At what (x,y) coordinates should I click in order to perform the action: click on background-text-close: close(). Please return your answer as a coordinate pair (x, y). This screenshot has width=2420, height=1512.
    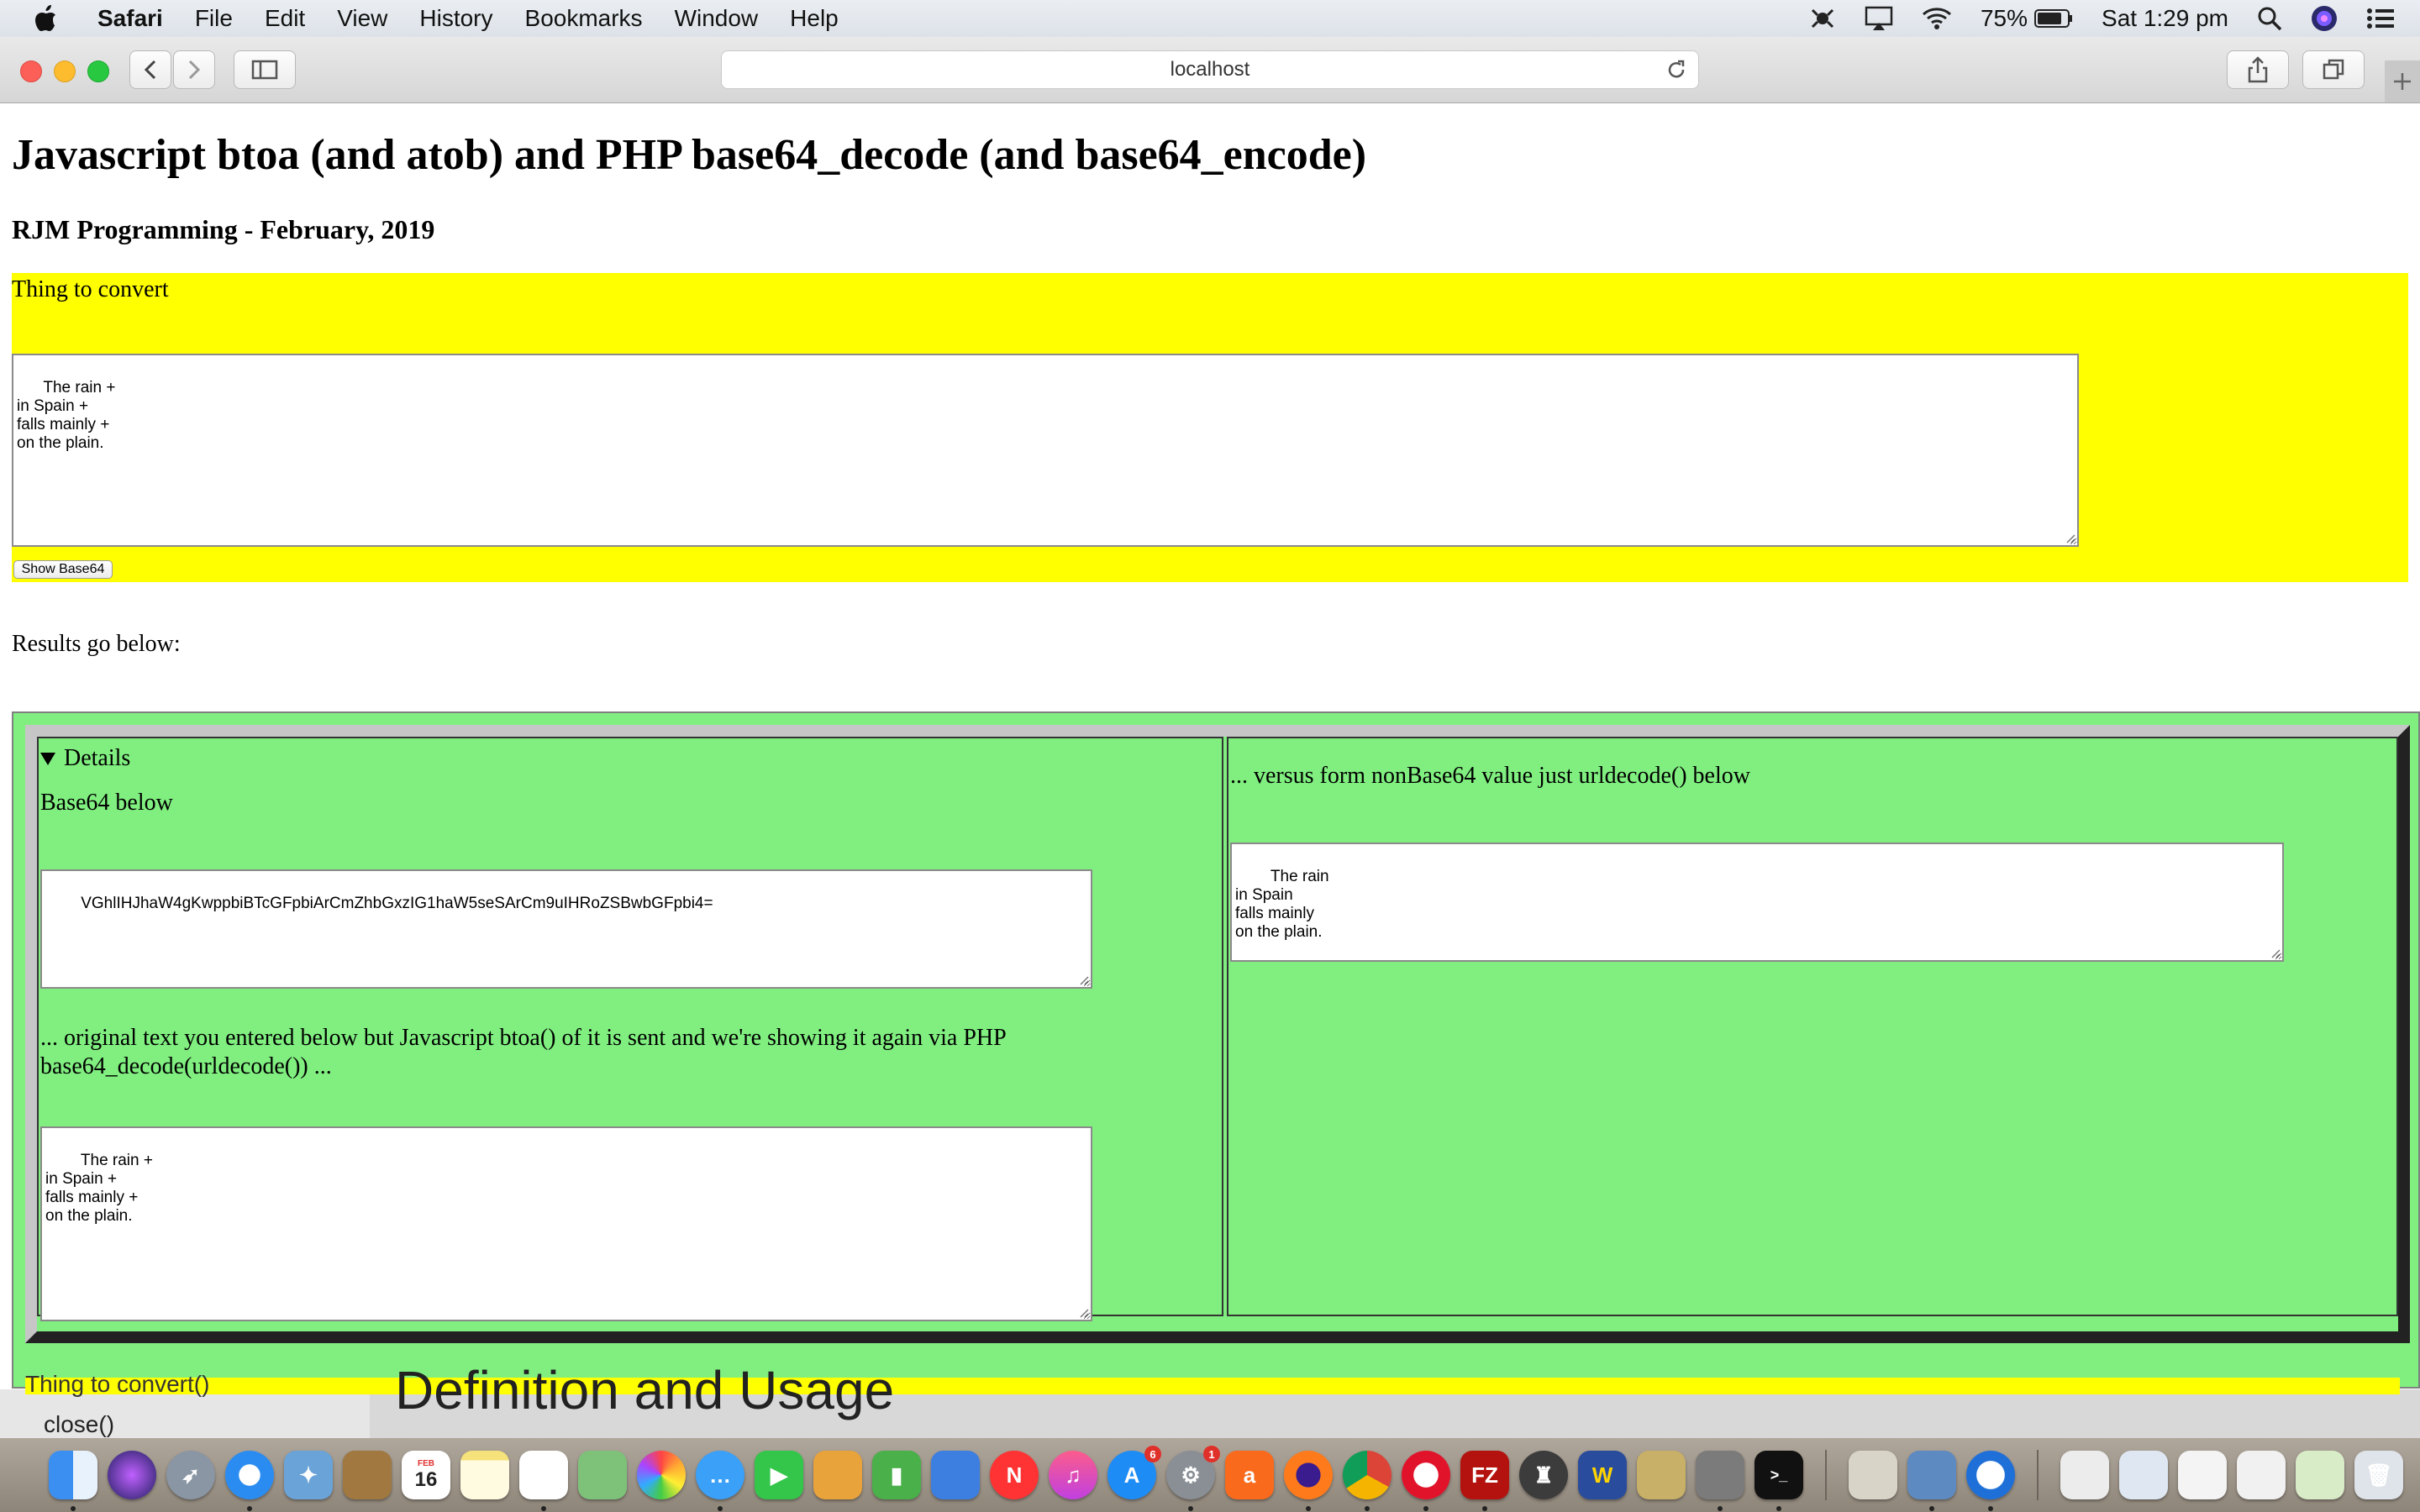
    Looking at the image, I should click on (79, 1424).